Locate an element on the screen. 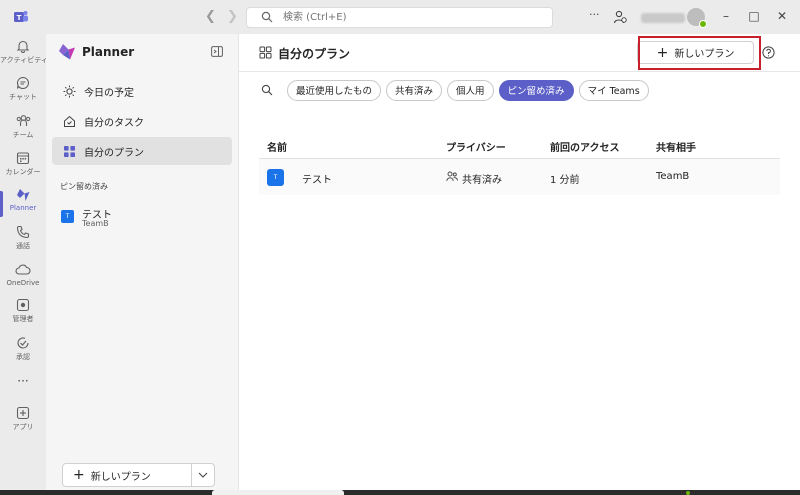  rail-label: アプリ is located at coordinates (23, 427).